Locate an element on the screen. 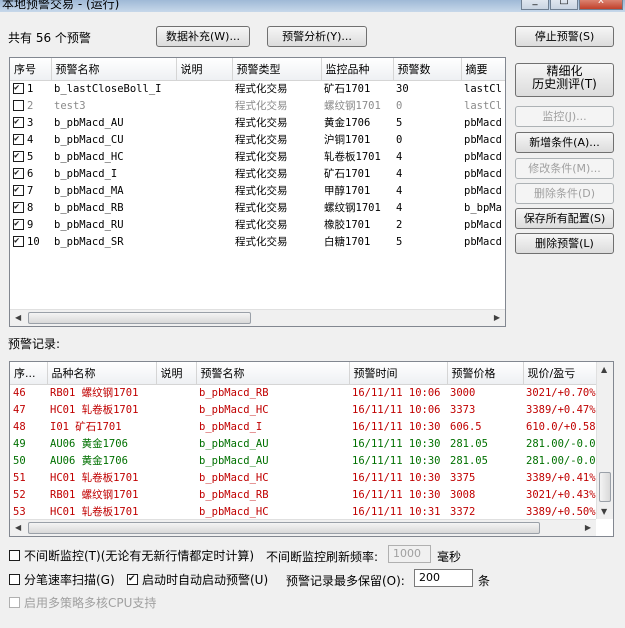  minimize-button: _ is located at coordinates (535, 5).